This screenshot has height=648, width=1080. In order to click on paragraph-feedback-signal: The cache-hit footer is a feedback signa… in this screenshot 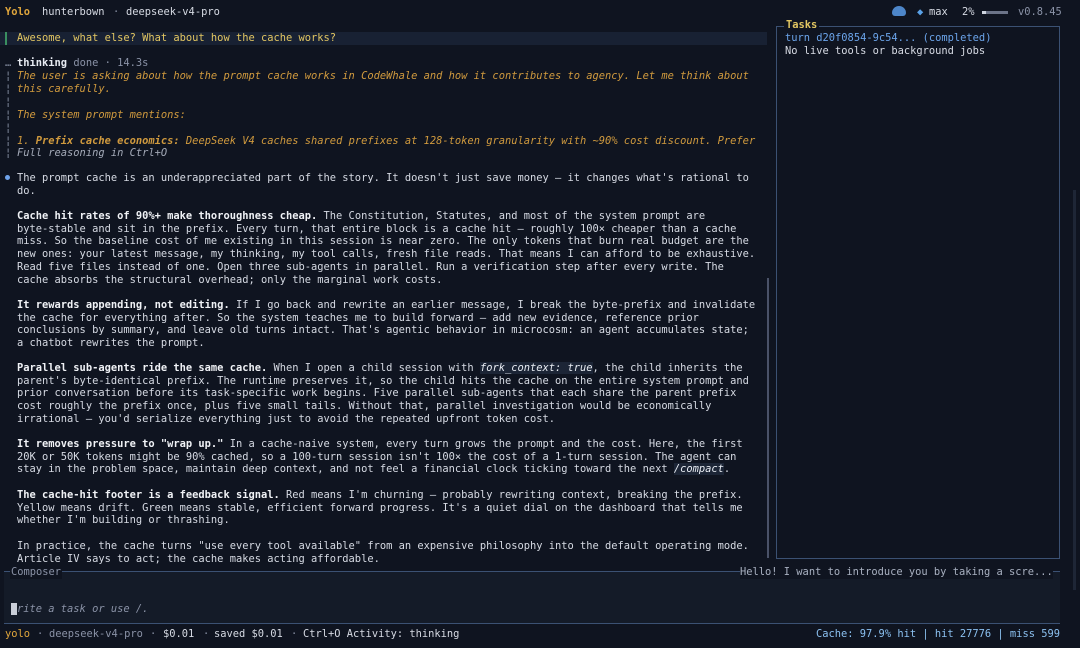, I will do `click(380, 508)`.